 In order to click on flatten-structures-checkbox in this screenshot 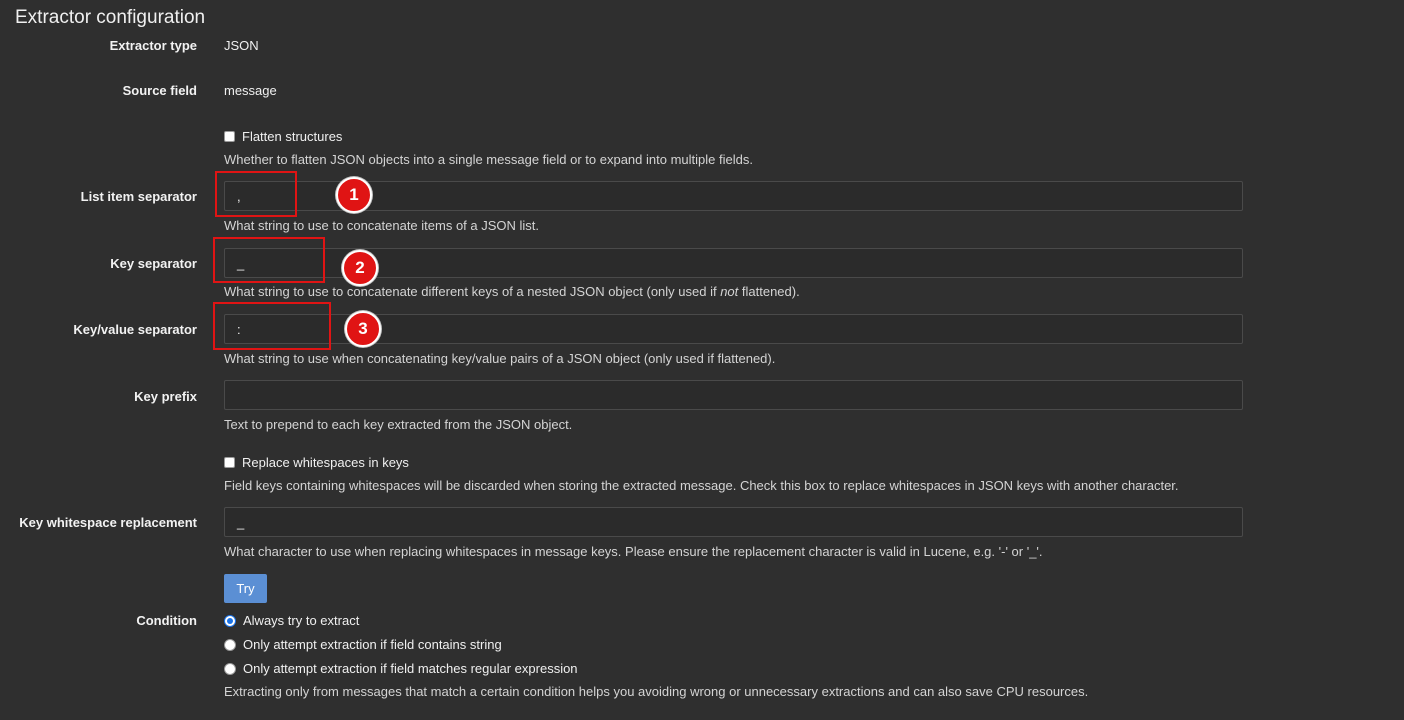, I will do `click(229, 136)`.